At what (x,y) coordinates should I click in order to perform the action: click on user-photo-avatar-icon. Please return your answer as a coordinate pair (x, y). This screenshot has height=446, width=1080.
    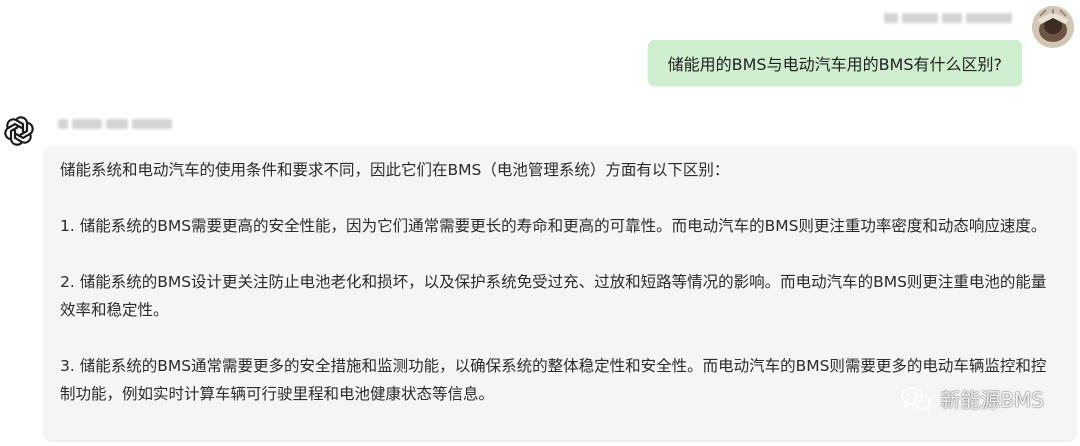
    Looking at the image, I should click on (1053, 27).